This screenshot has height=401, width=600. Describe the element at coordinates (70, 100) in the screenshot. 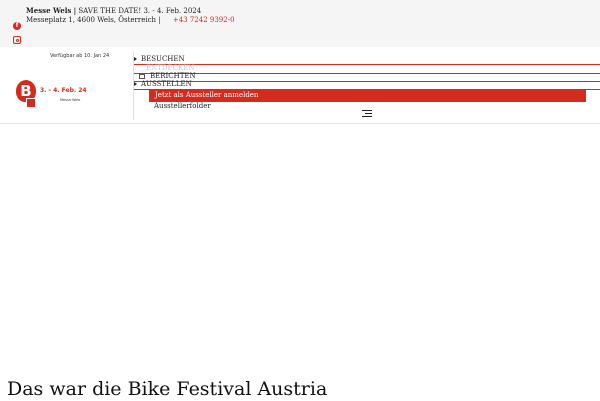

I see `logo-subtitle: Messe Wels` at that location.